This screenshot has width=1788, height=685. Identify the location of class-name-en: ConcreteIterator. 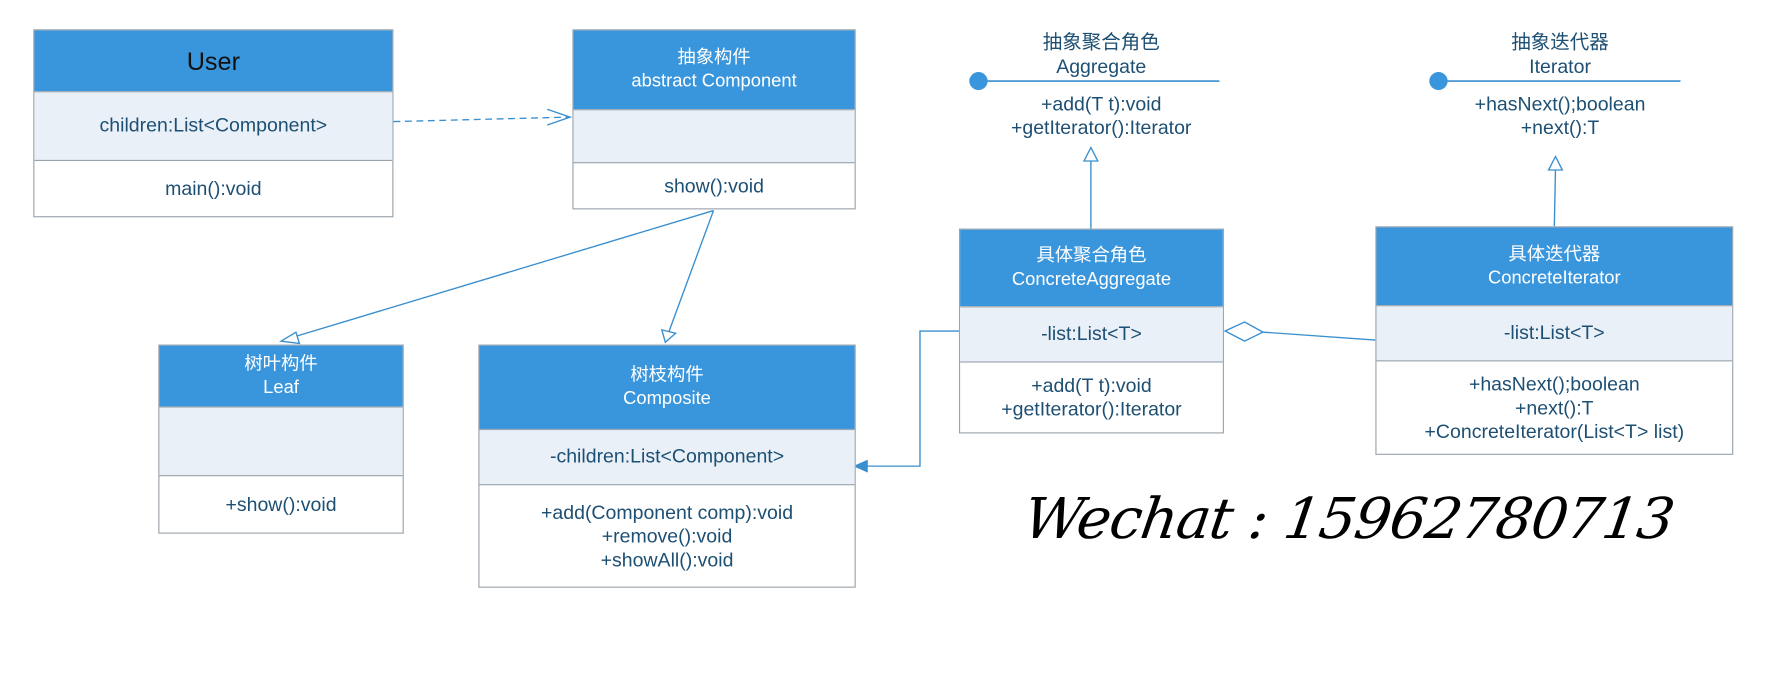
(1554, 278).